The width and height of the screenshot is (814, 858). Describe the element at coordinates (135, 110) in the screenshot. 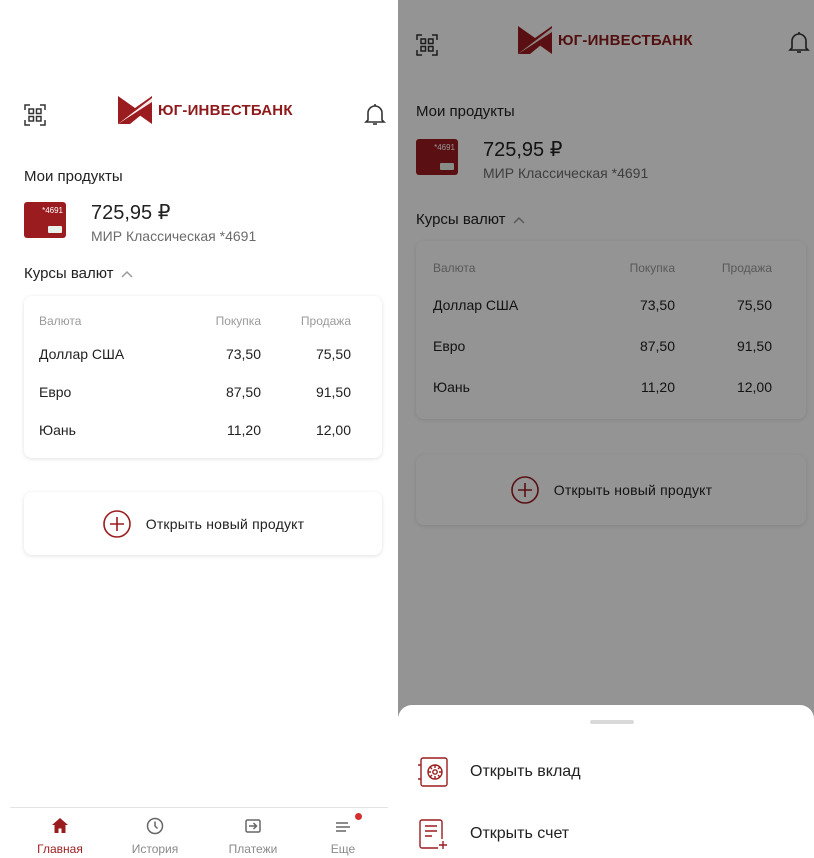

I see `bank-logo-mark-icon` at that location.